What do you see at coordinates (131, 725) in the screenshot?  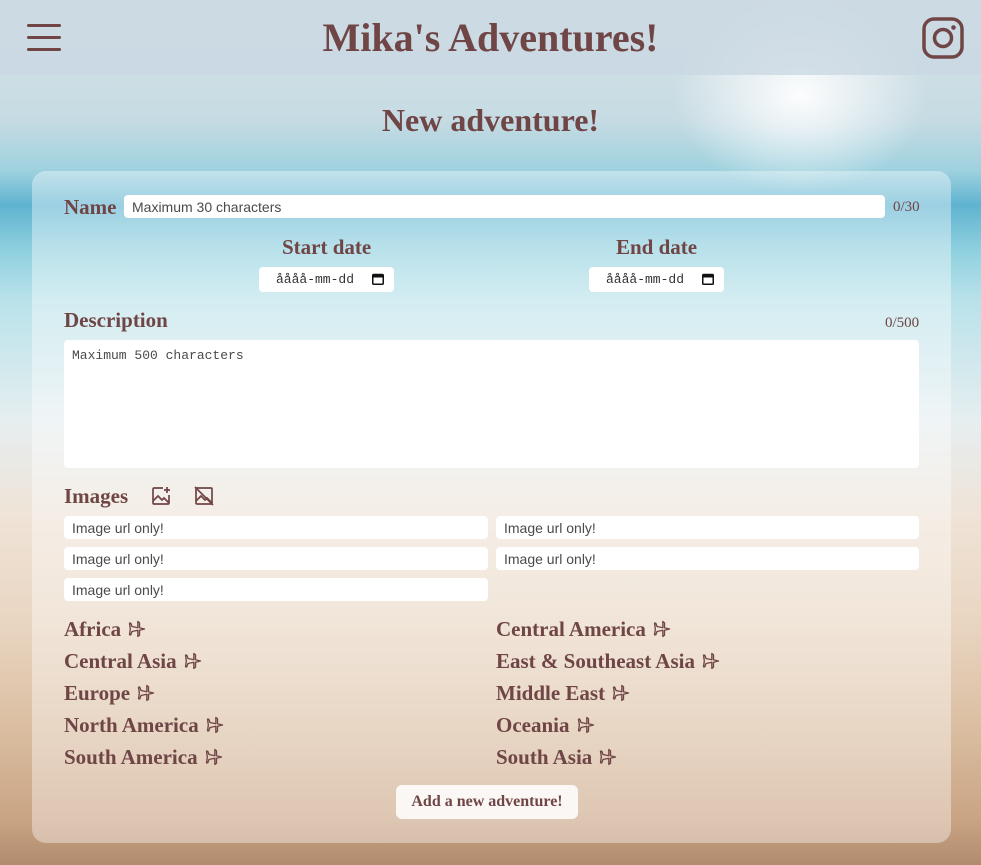 I see `region-label: North America` at bounding box center [131, 725].